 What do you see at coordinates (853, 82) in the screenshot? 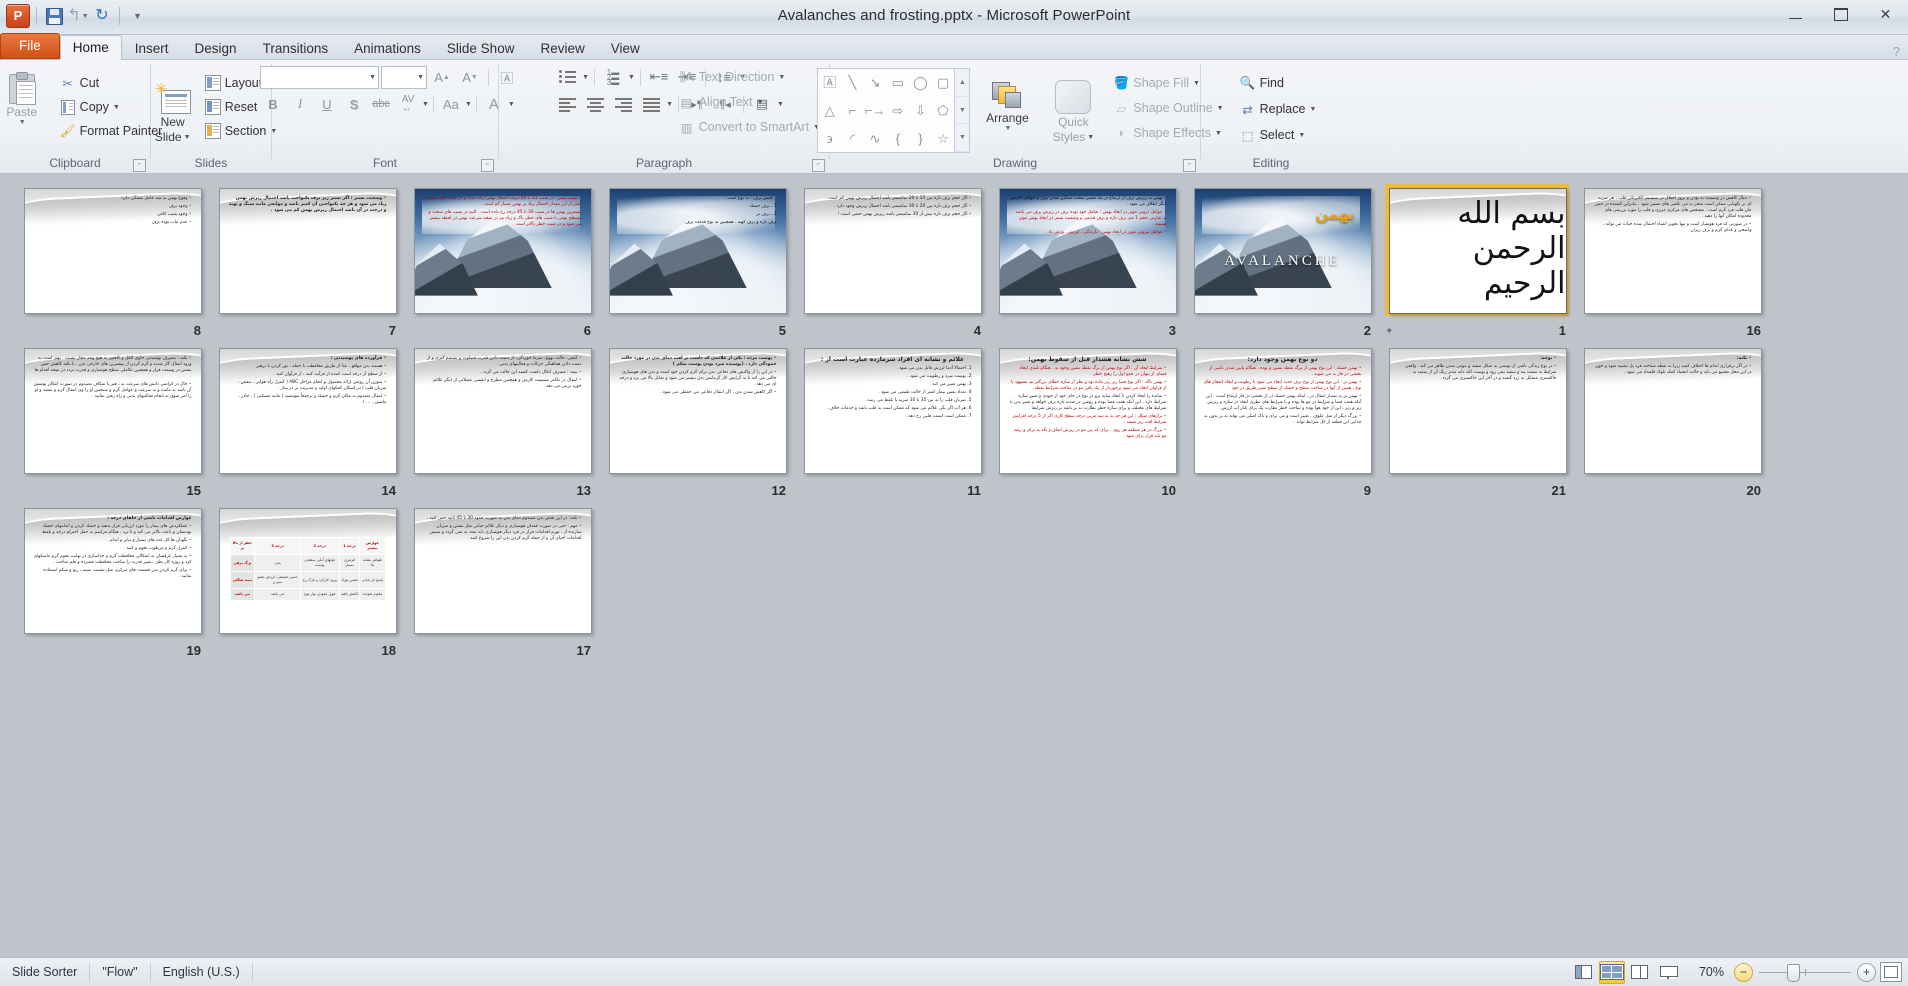
I see `shape-line-icon: ╲` at bounding box center [853, 82].